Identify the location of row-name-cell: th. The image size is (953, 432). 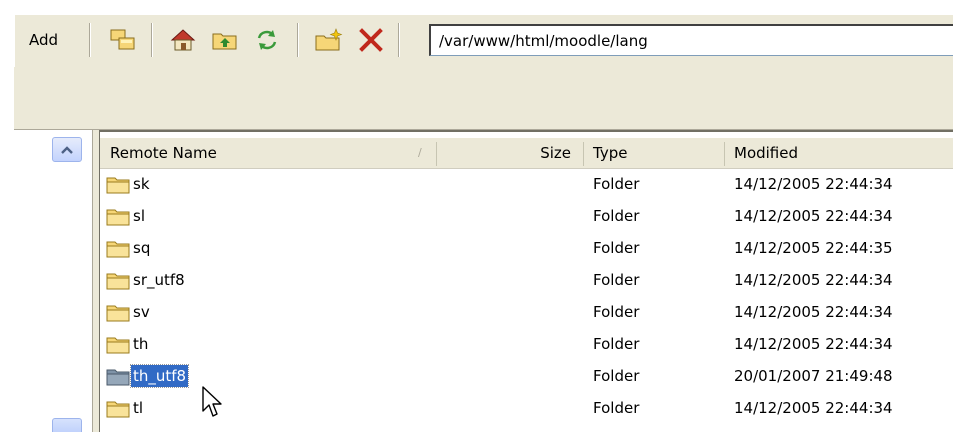
(128, 344).